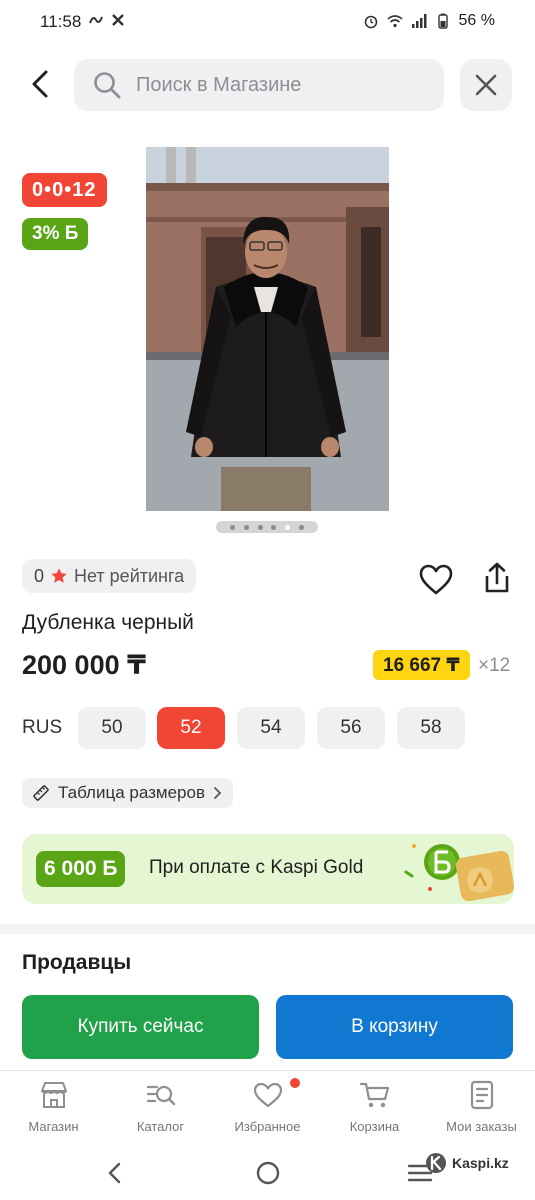 This screenshot has height=1200, width=535. I want to click on favorite-button, so click(436, 580).